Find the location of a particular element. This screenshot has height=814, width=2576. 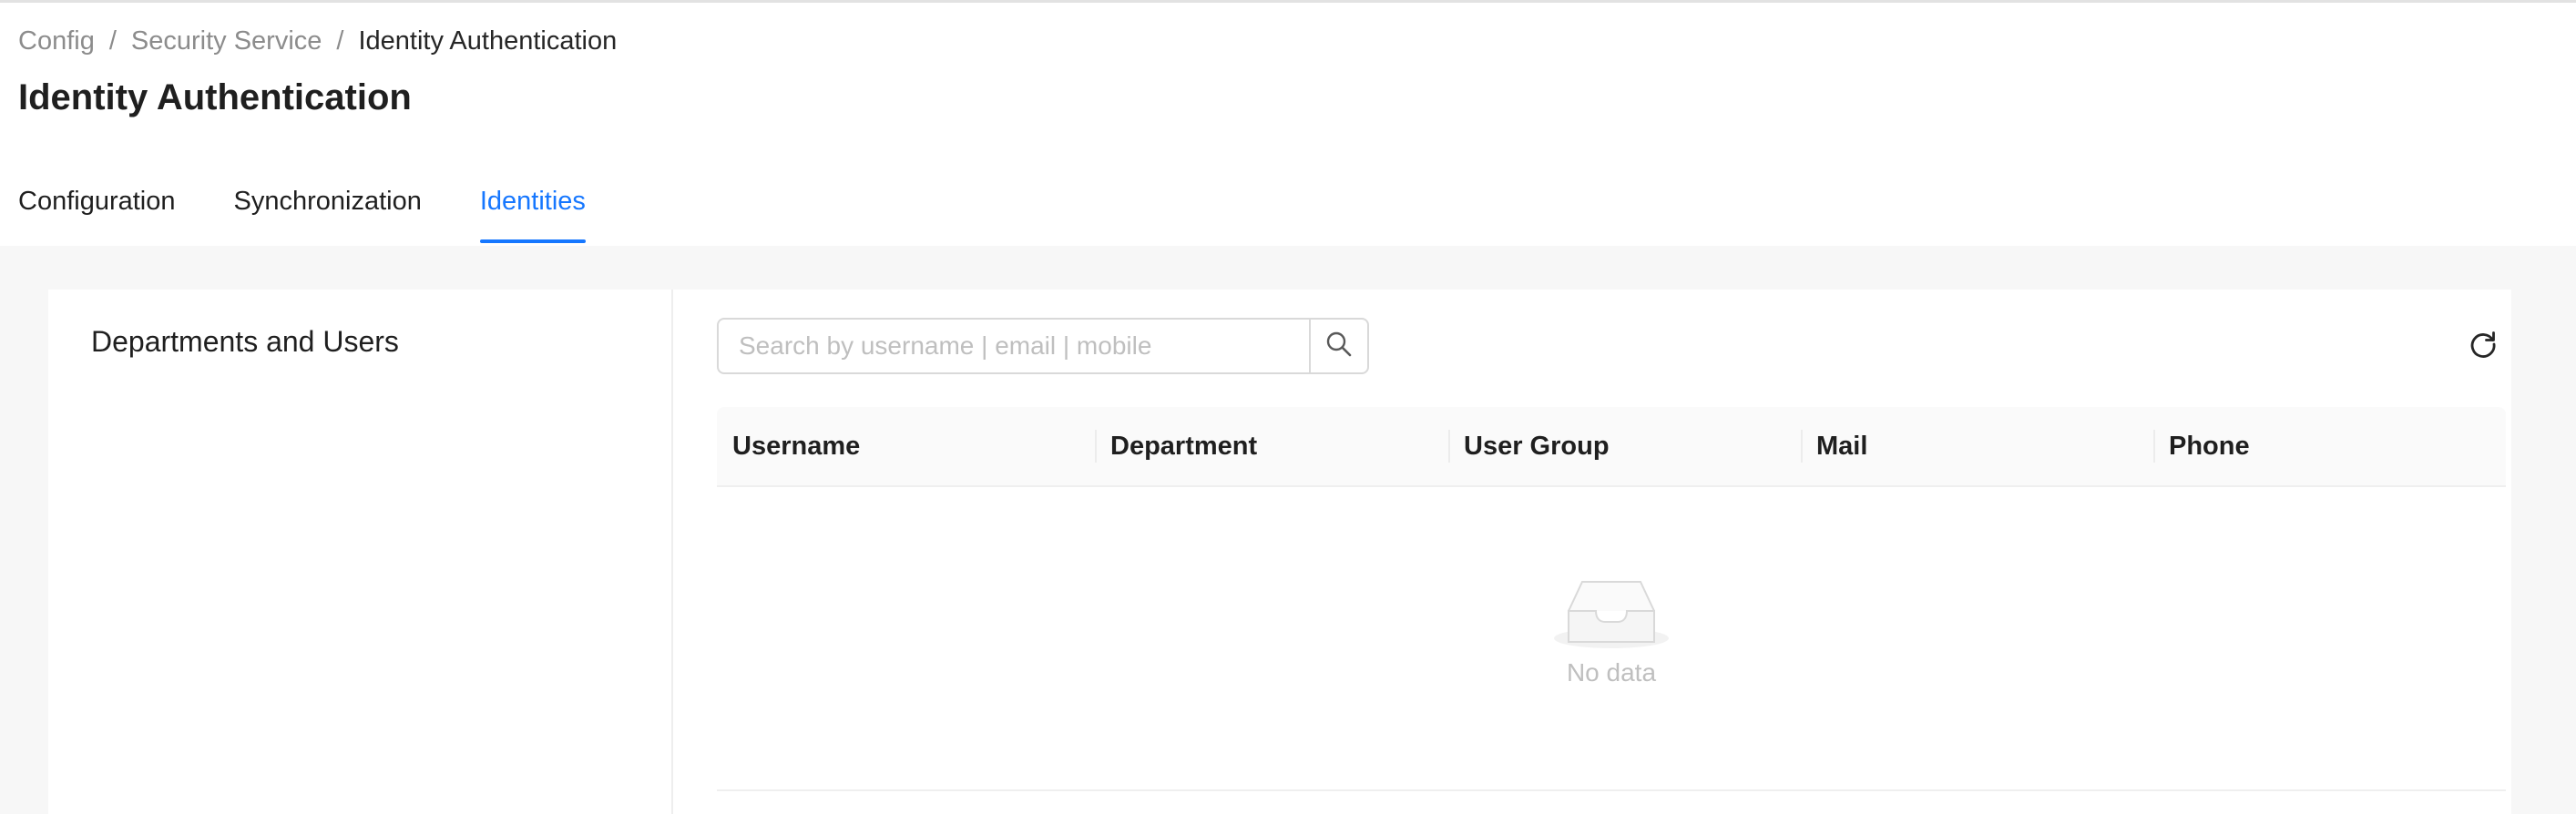

column-header-phone: Phone is located at coordinates (2329, 446).